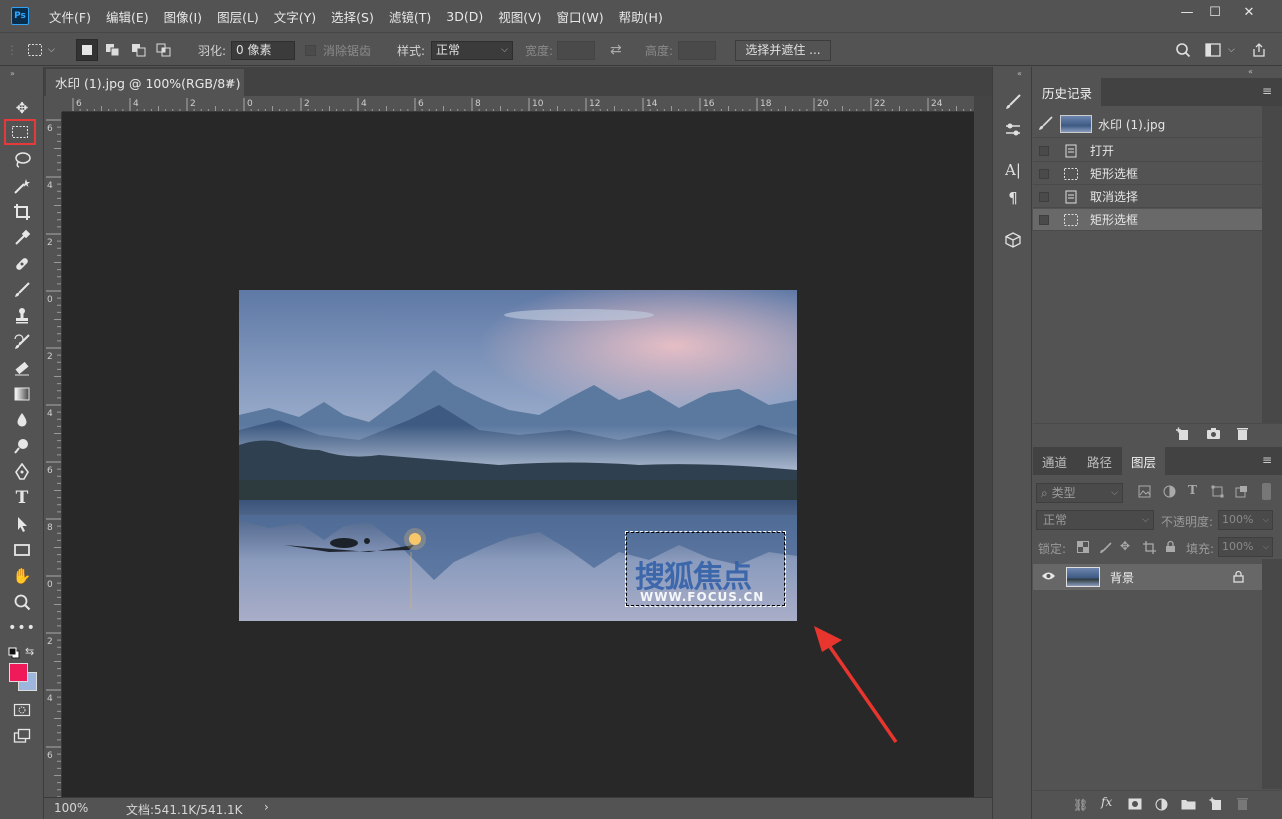 The height and width of the screenshot is (819, 1282). What do you see at coordinates (1099, 461) in the screenshot?
I see `tab-paths: 路径` at bounding box center [1099, 461].